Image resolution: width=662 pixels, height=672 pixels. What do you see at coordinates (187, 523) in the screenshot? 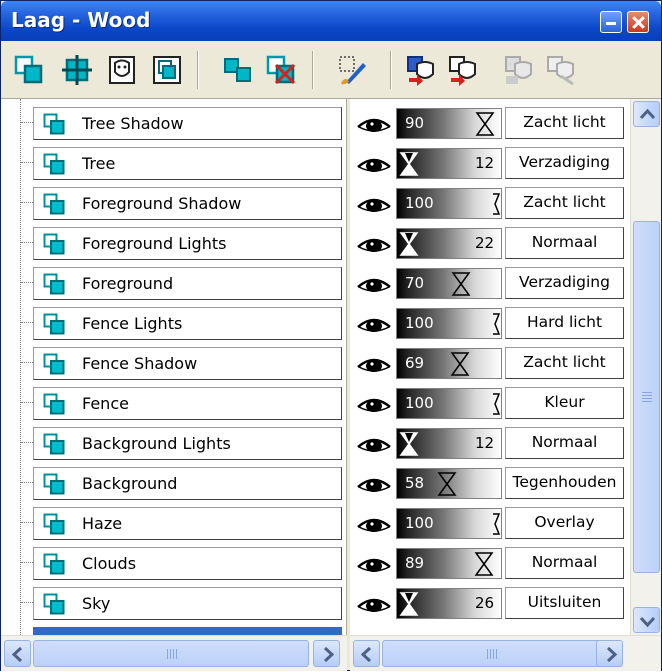
I see `layer-button: Haze` at bounding box center [187, 523].